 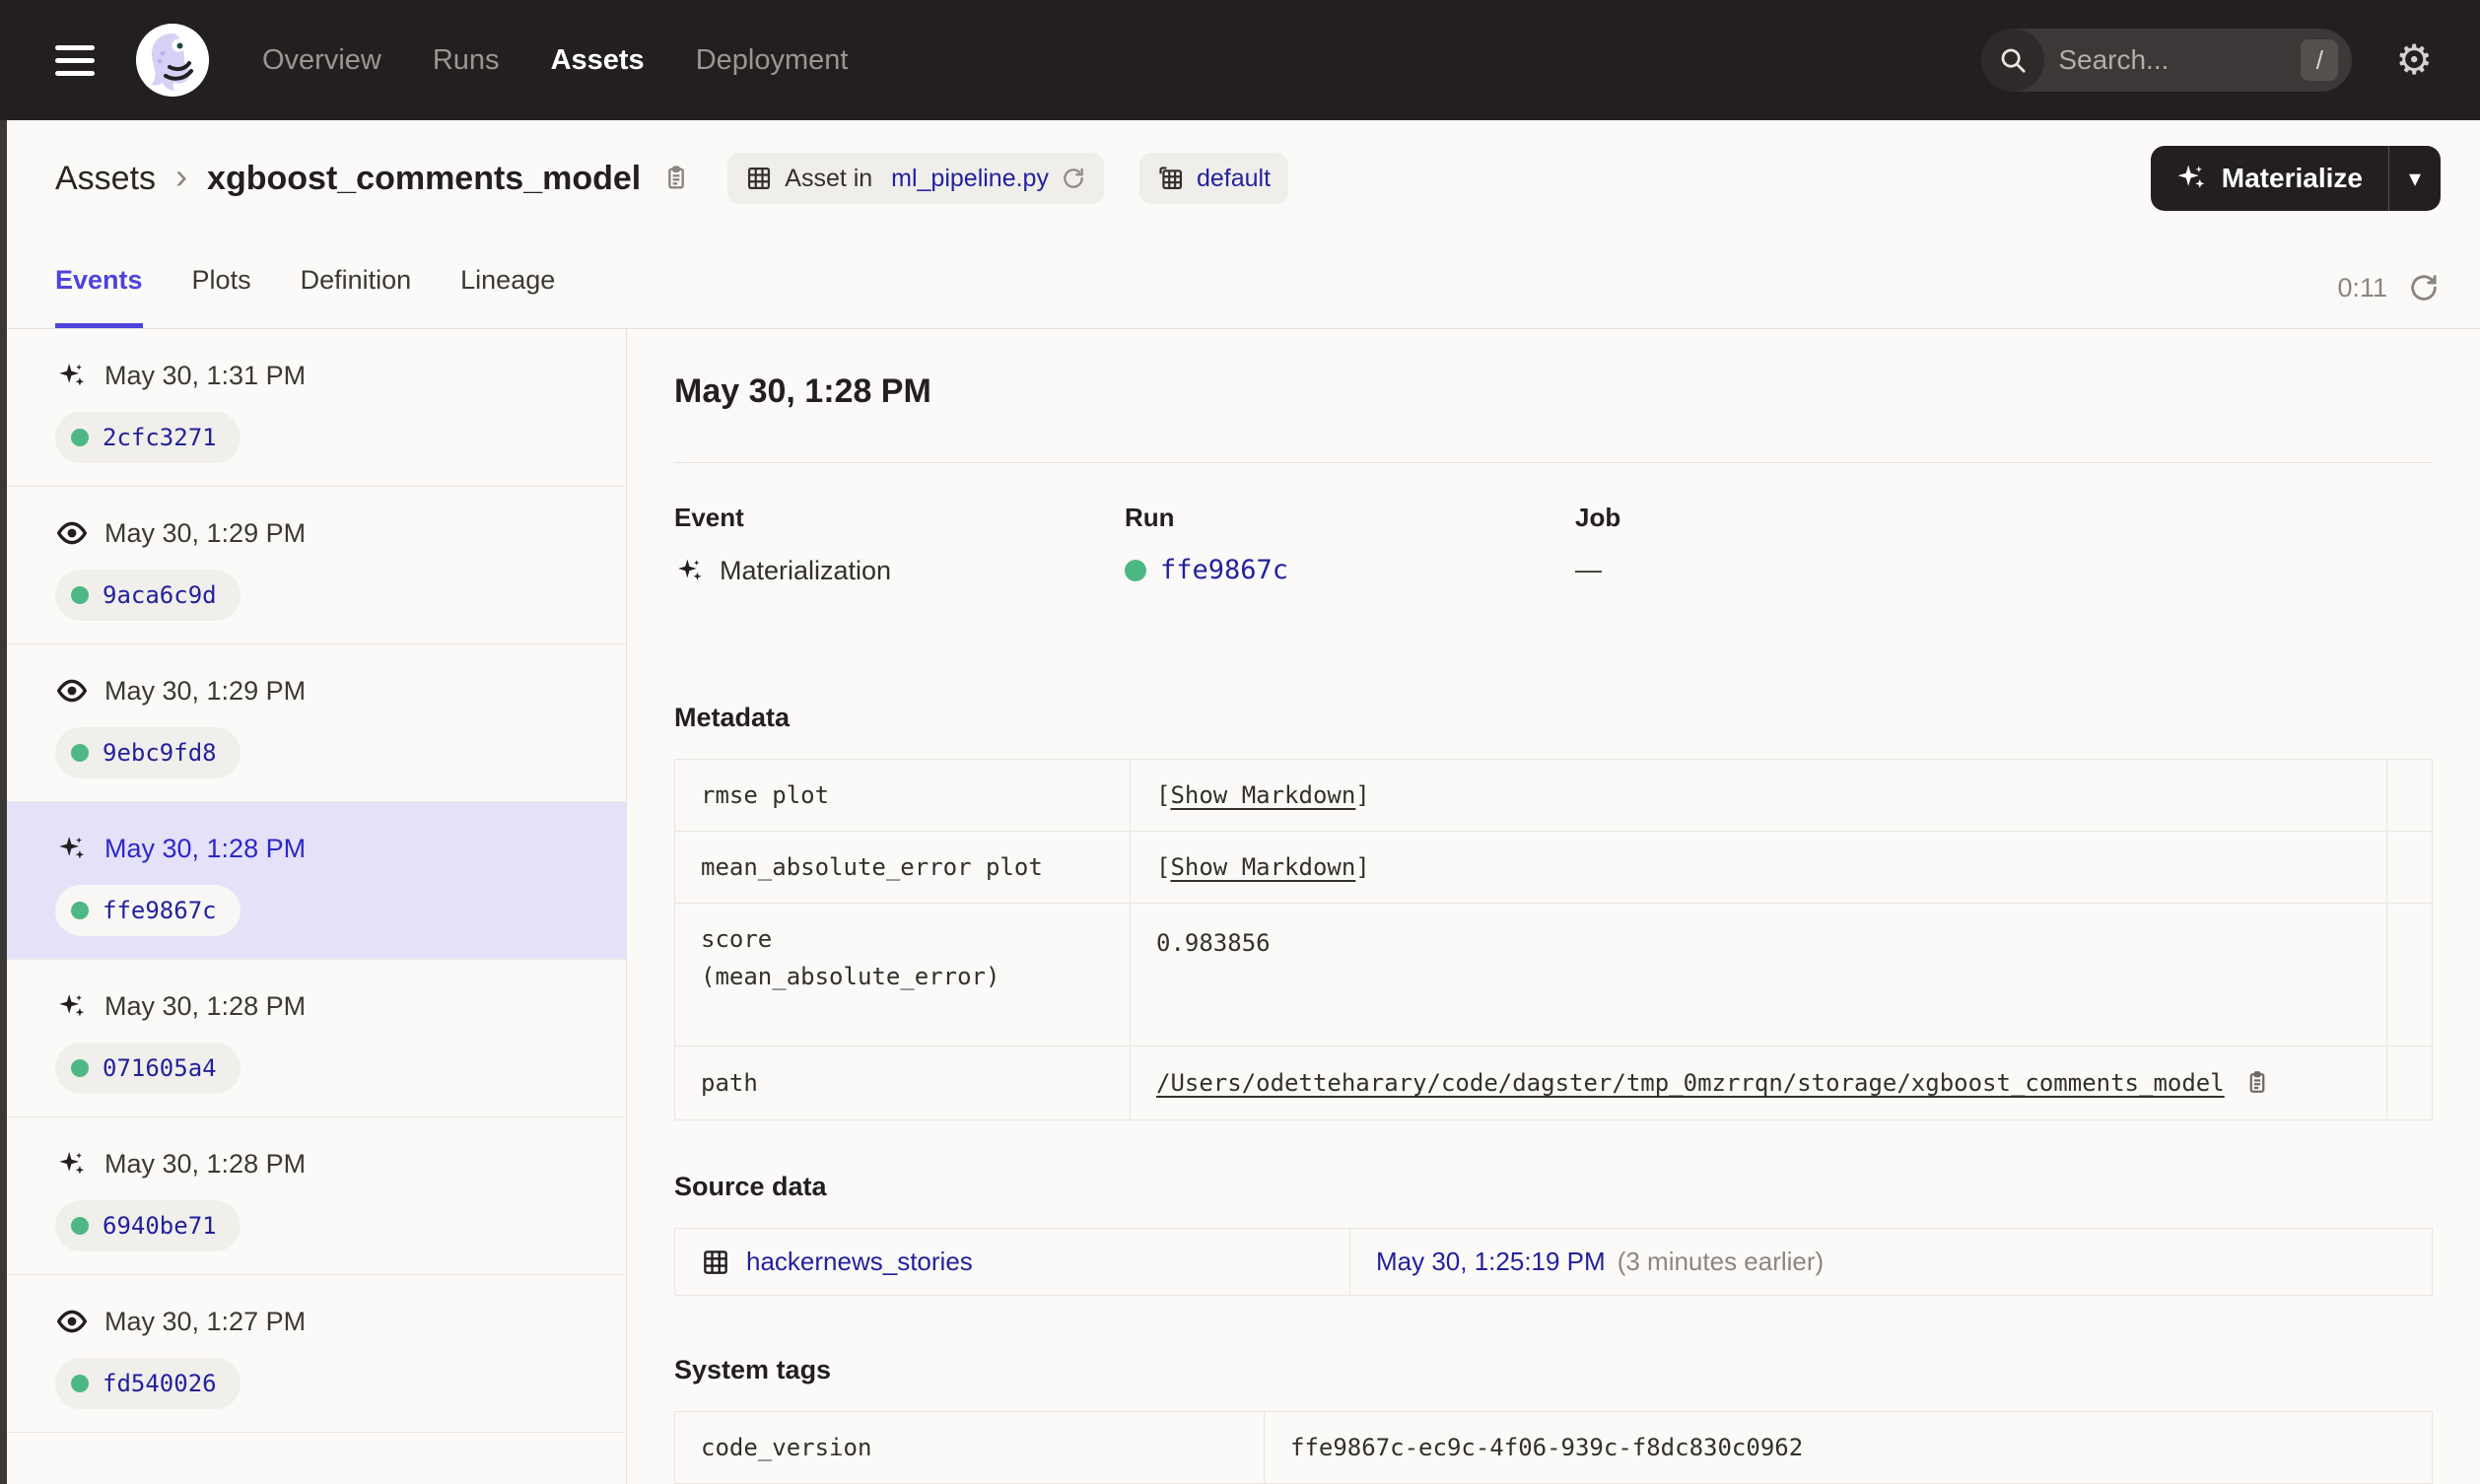 I want to click on system-tag-value: ffe9867c-ec9c-4f06-939c-f8dc830c0962, so click(x=1848, y=1447).